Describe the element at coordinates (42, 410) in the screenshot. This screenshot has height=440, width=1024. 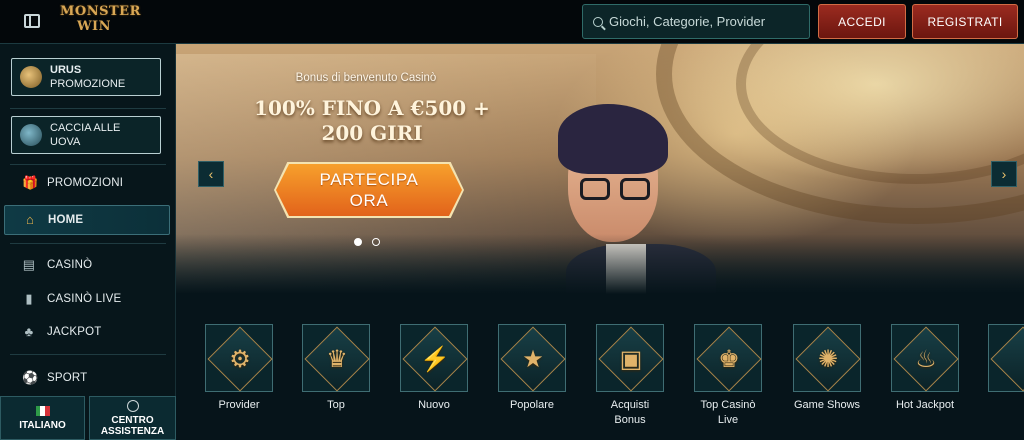
I see `italy-flag-icon` at that location.